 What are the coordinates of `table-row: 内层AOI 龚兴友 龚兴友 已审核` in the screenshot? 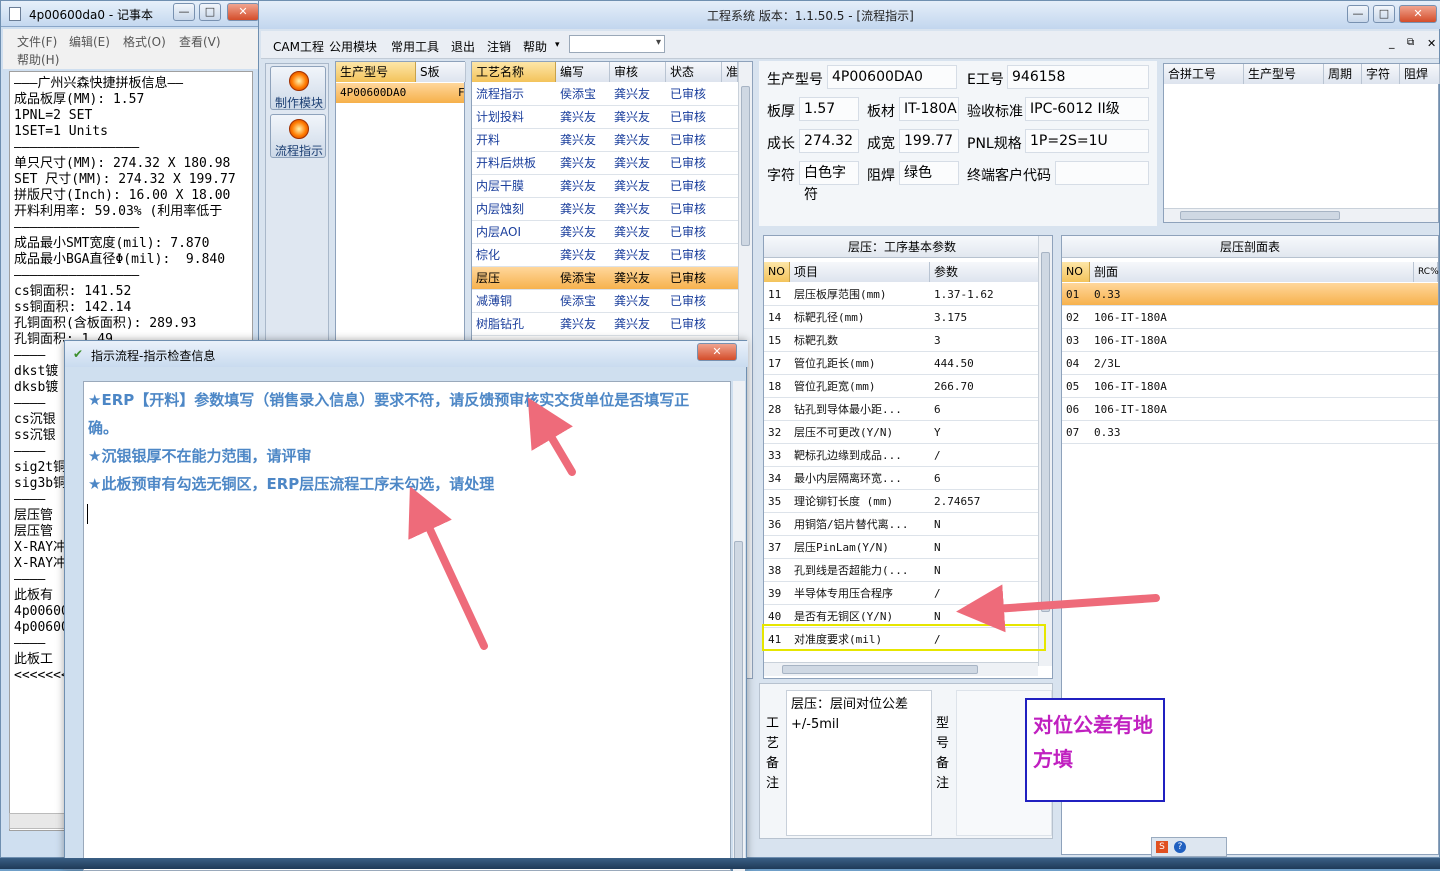 It's located at (605, 232).